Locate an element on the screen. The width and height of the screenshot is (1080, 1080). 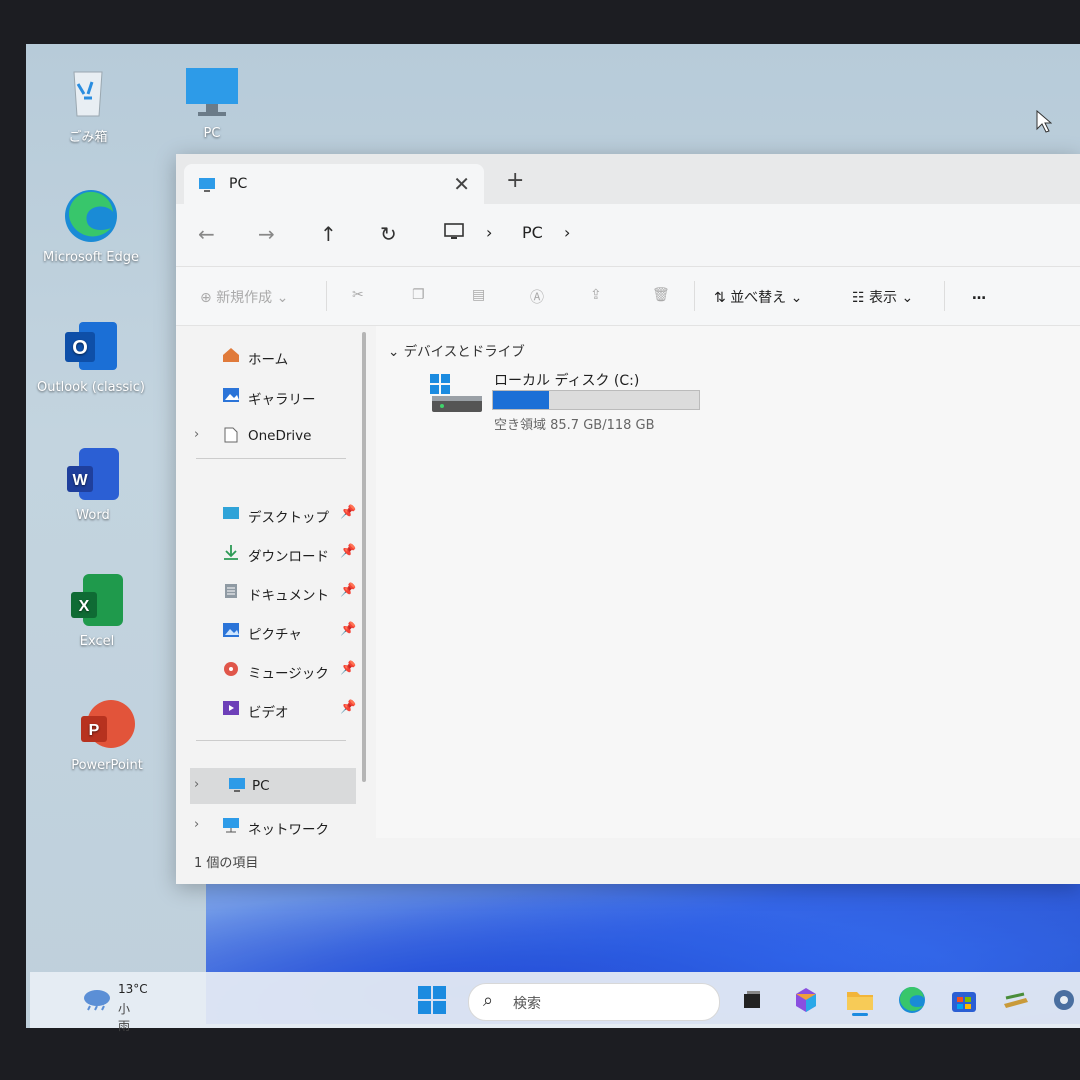
paste-icon: ▤ is located at coordinates (478, 295).